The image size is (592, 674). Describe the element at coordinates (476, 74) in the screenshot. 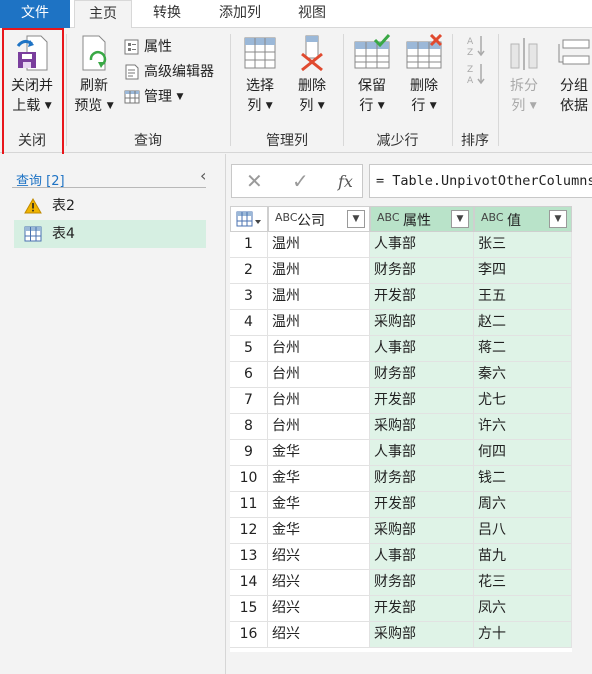

I see `sort-descending-button: ZA` at that location.